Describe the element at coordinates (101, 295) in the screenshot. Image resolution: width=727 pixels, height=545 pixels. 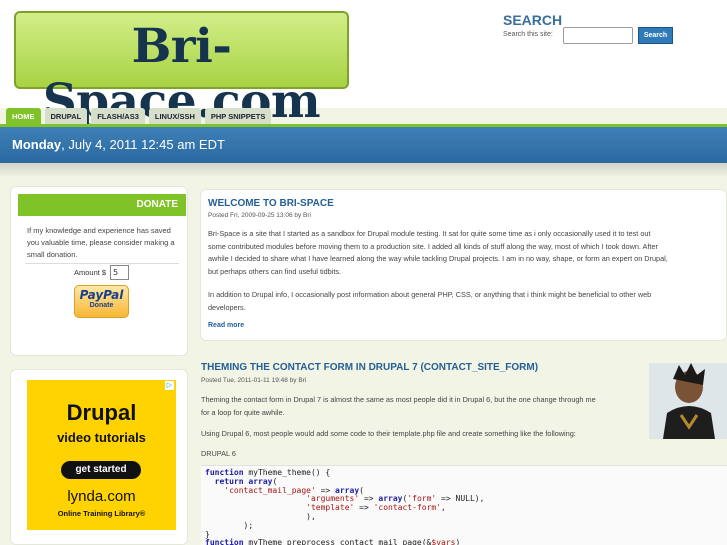
I see `paypal-logo-text: PayPal` at that location.